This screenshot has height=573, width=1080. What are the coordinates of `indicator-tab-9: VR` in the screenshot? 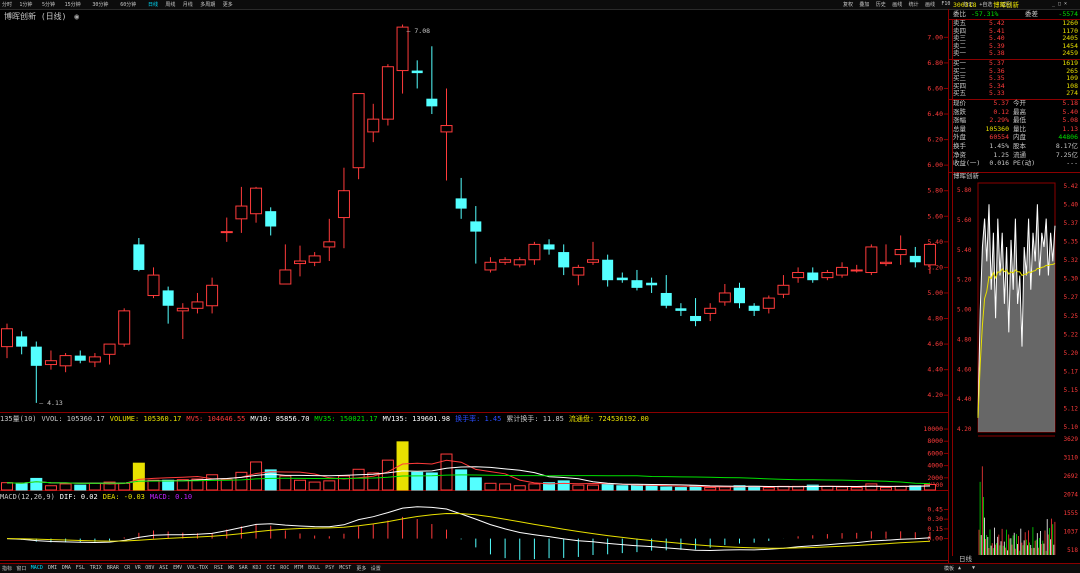 It's located at (138, 568).